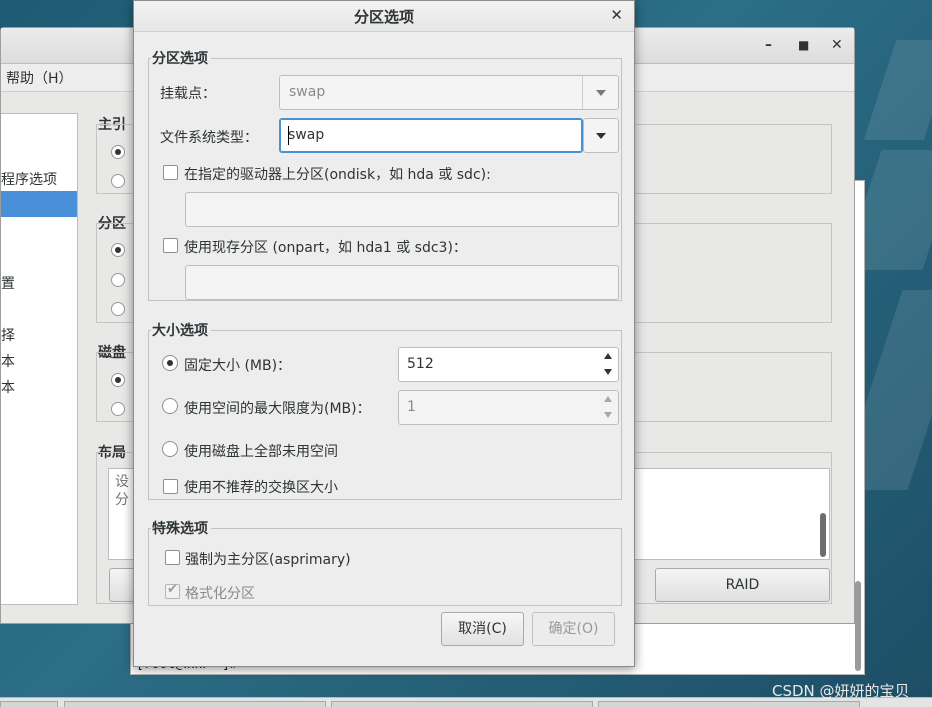 The image size is (932, 707). What do you see at coordinates (411, 407) in the screenshot?
I see `max-size-value: 1` at bounding box center [411, 407].